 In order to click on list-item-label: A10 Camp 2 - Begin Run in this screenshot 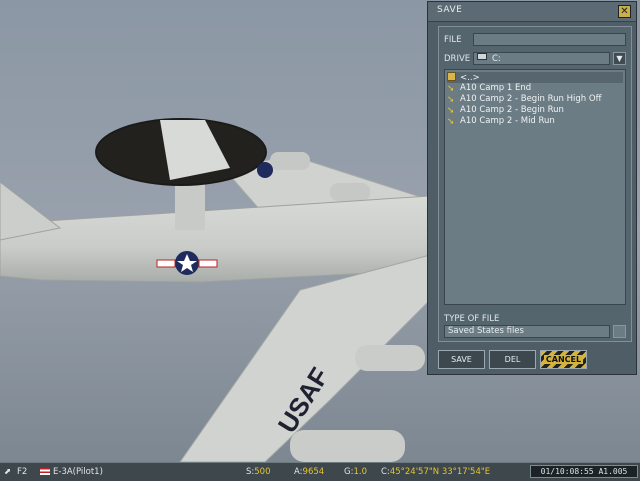, I will do `click(512, 110)`.